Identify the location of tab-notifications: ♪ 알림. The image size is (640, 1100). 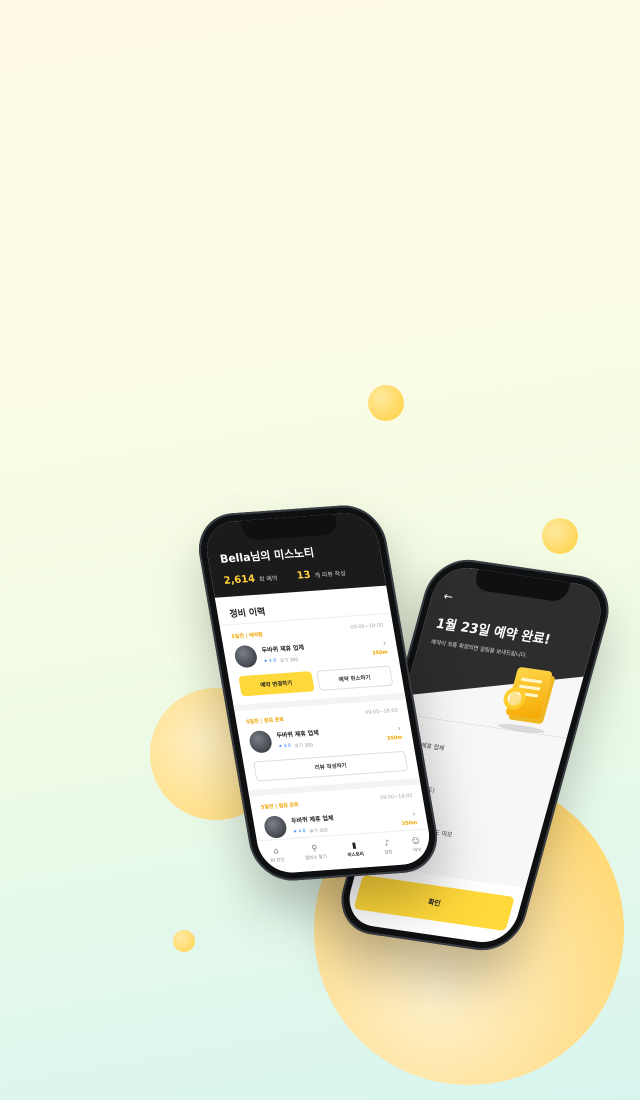
(388, 847).